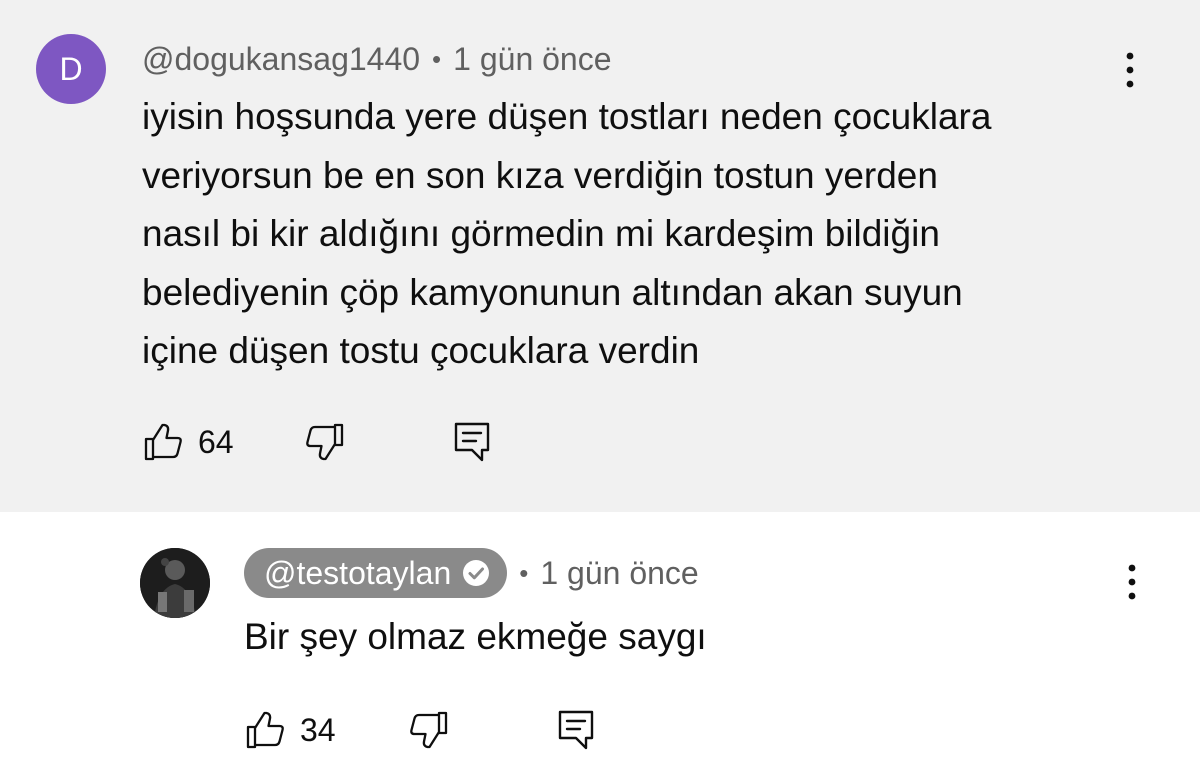 This screenshot has height=769, width=1200. Describe the element at coordinates (421, 350) in the screenshot. I see `comment-text-line: içine düşen tostu çocuklara verdin` at that location.